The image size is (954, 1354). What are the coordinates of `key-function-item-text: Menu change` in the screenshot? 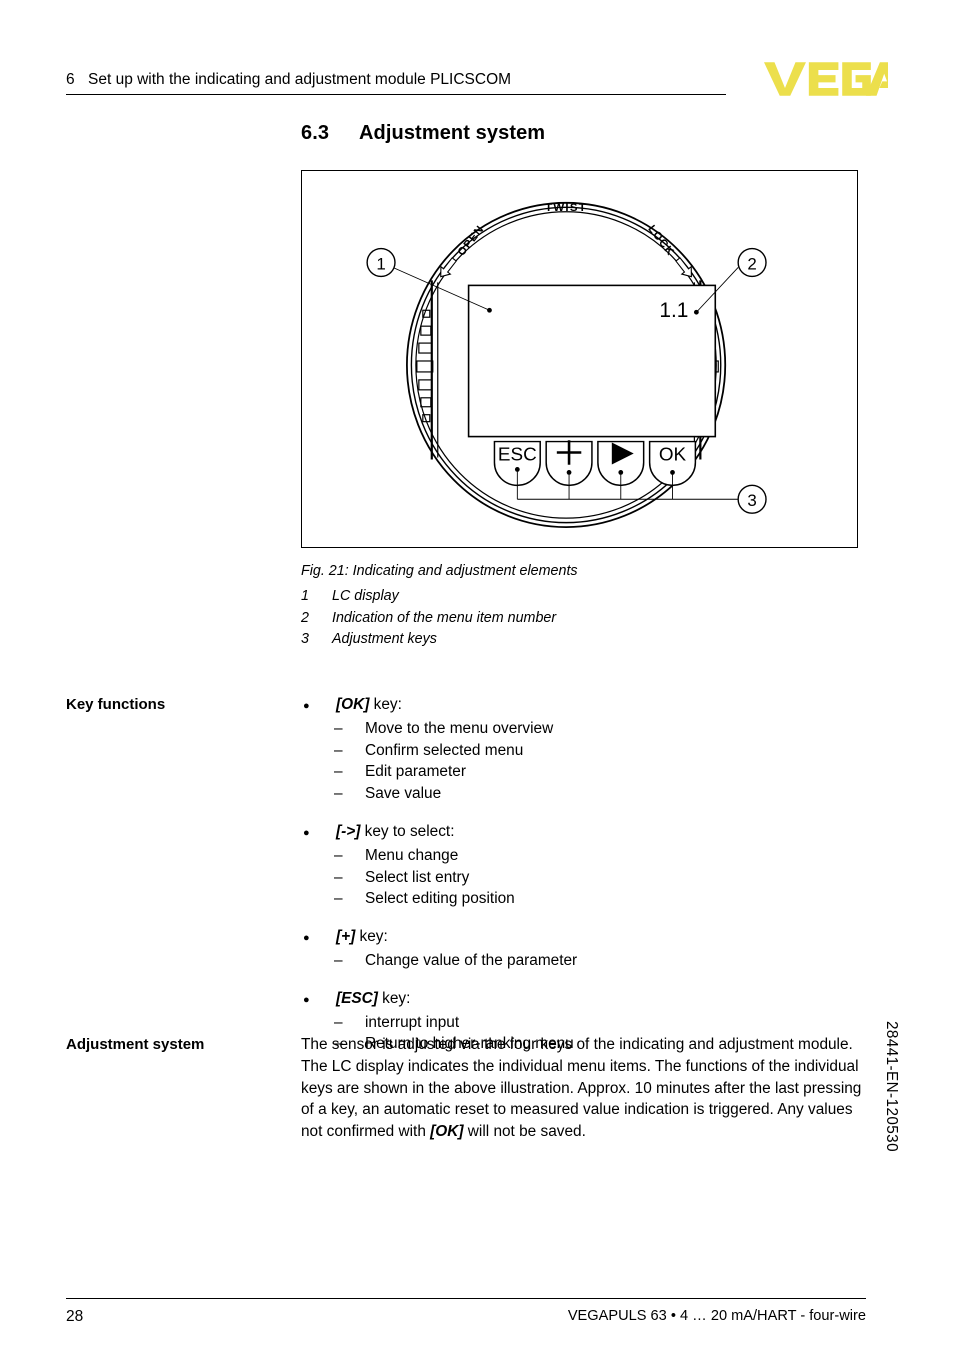 It's located at (412, 855).